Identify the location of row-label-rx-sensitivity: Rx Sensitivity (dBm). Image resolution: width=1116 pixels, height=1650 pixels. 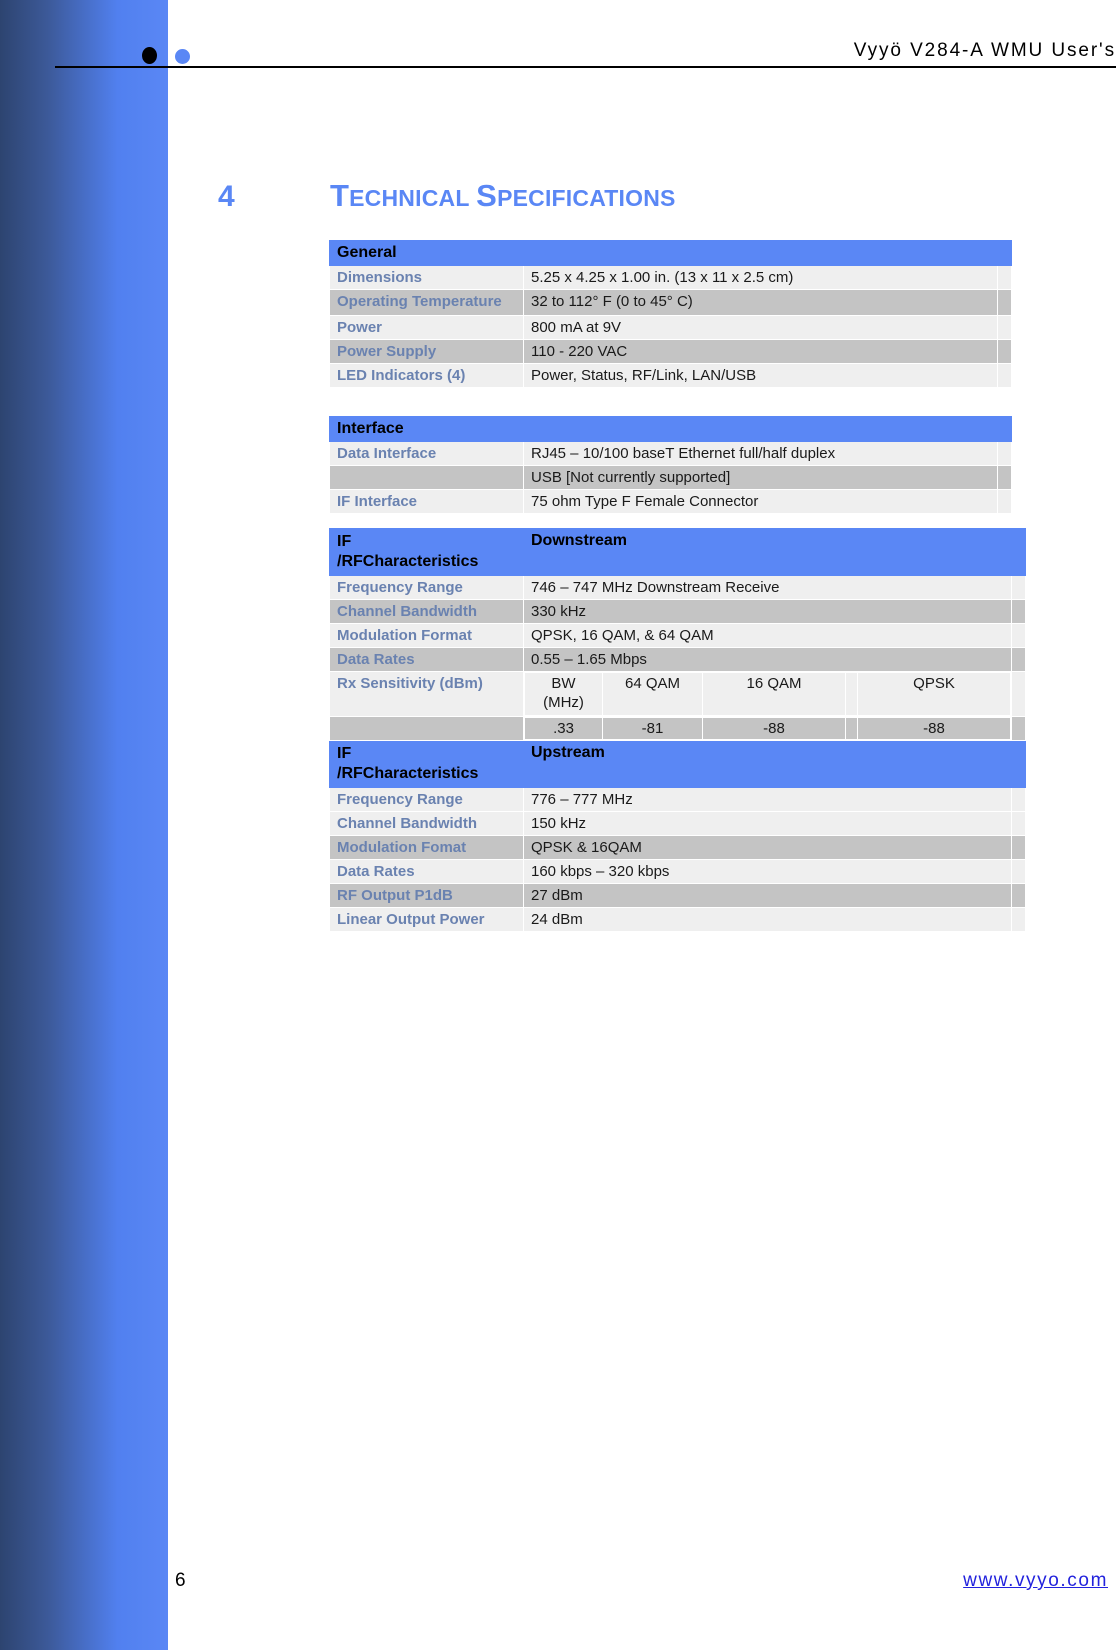
(426, 694).